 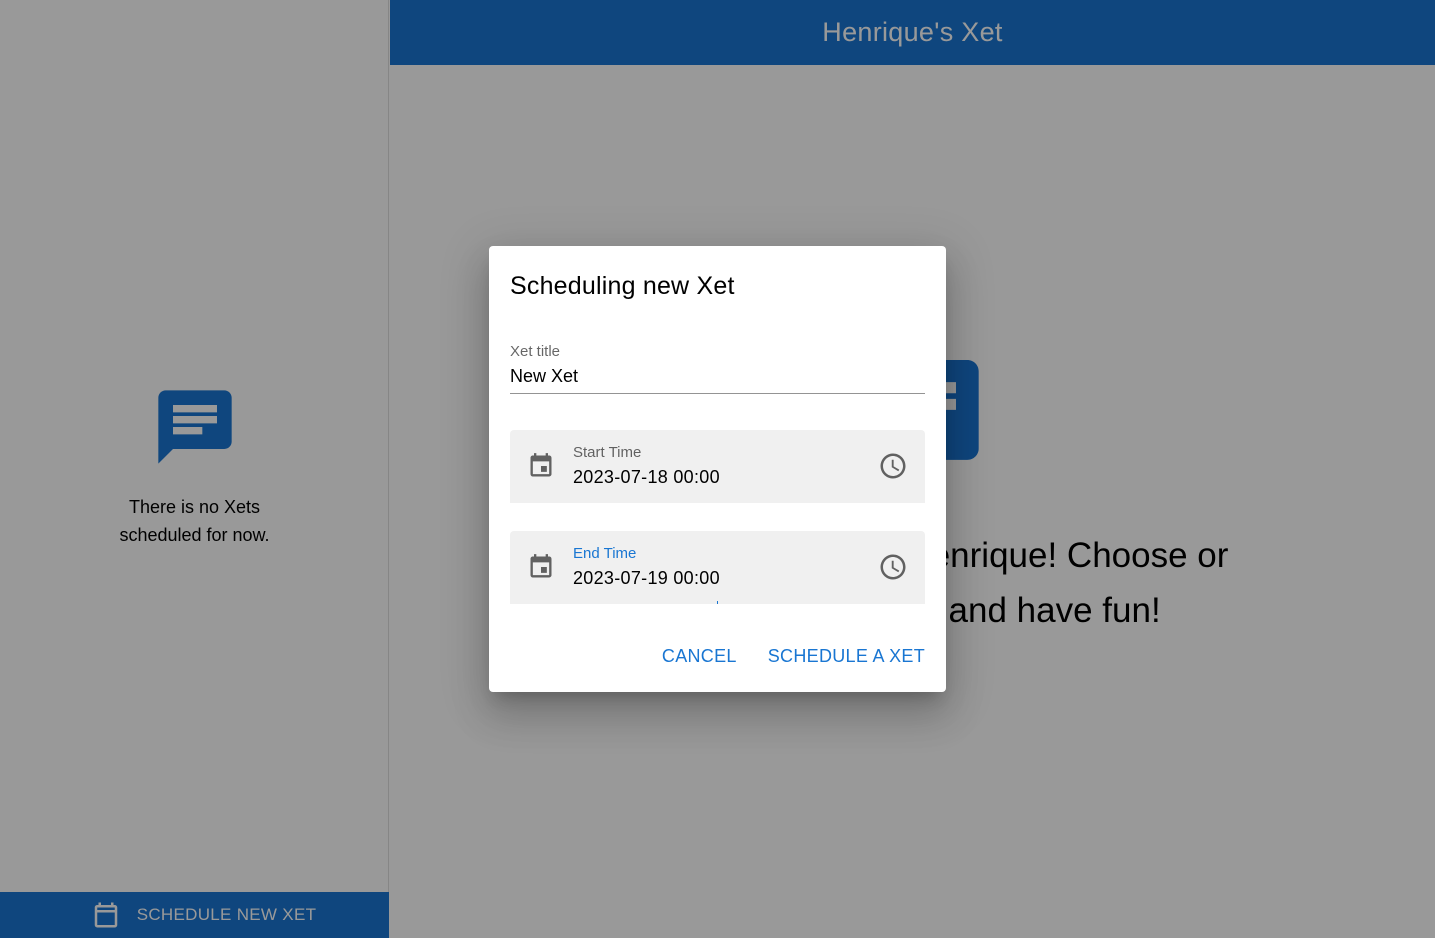 I want to click on end-time-label: End Time, so click(x=605, y=553).